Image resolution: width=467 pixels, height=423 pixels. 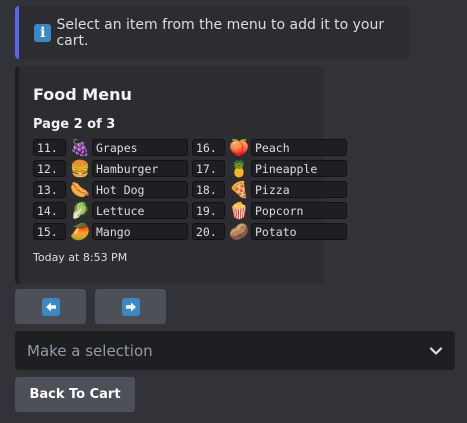 I want to click on menu-item: 18. 🍕 Pizza, so click(x=271, y=189).